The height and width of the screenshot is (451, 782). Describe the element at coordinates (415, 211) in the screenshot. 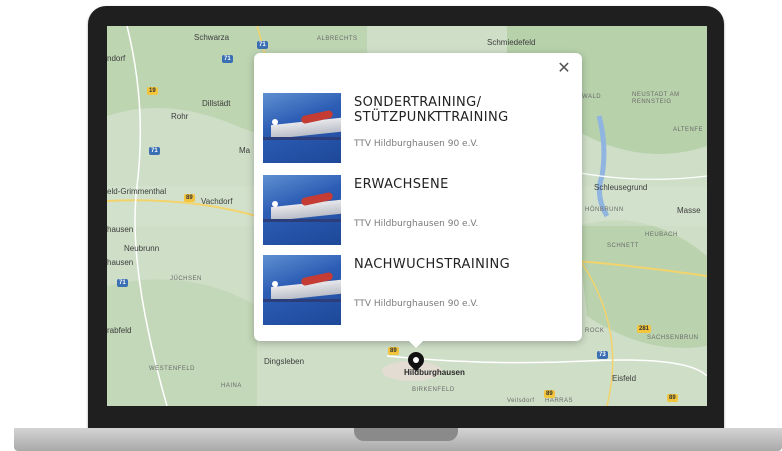

I see `event-item: ERWACHSENE TTV Hildburghausen 90 e.V.` at that location.